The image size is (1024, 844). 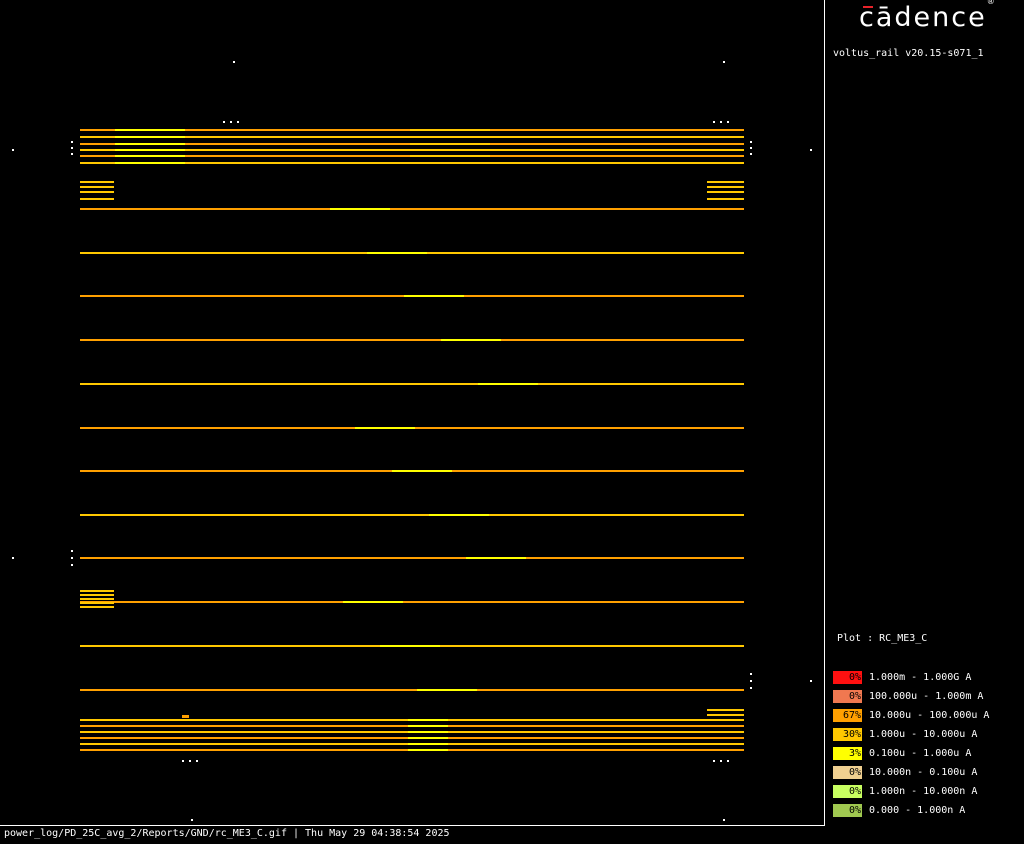 I want to click on legend-range: 10.000u - 100.000u A, so click(x=929, y=715).